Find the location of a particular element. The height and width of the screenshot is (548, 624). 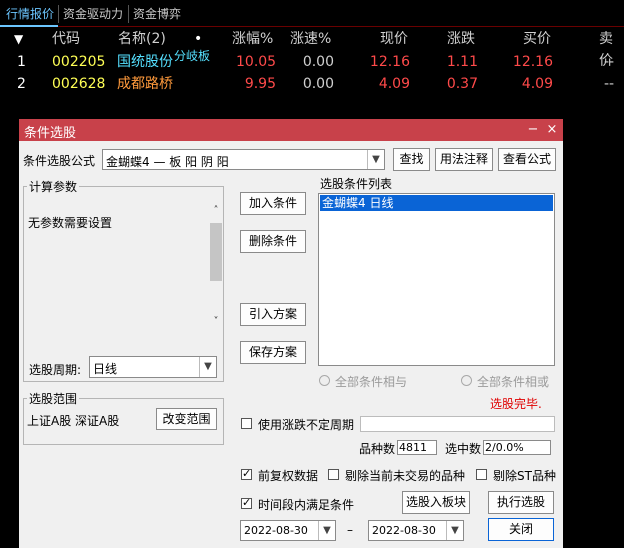

col-header-name: 名称(2) is located at coordinates (142, 39).